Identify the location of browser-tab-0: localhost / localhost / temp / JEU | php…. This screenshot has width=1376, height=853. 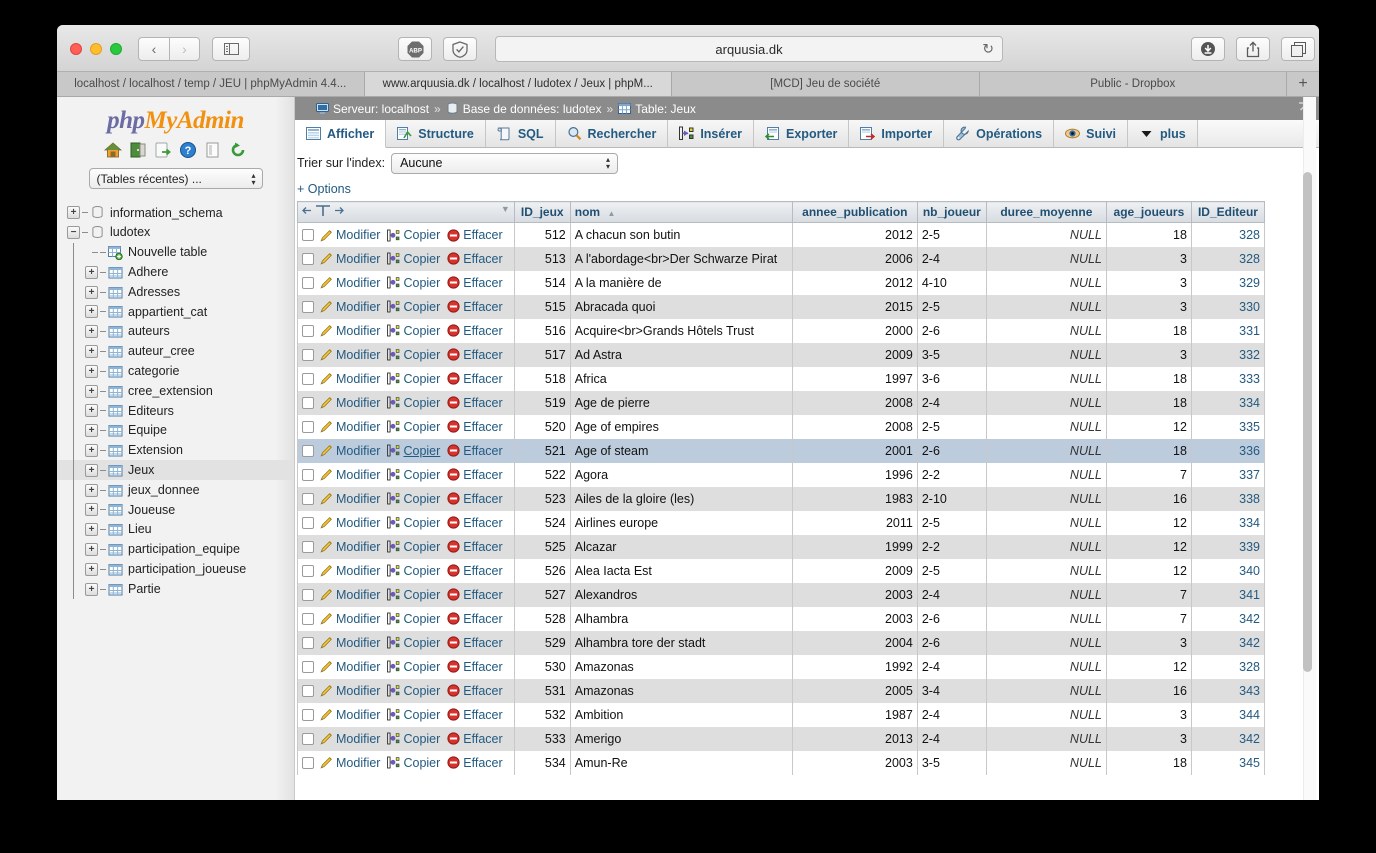
(211, 84).